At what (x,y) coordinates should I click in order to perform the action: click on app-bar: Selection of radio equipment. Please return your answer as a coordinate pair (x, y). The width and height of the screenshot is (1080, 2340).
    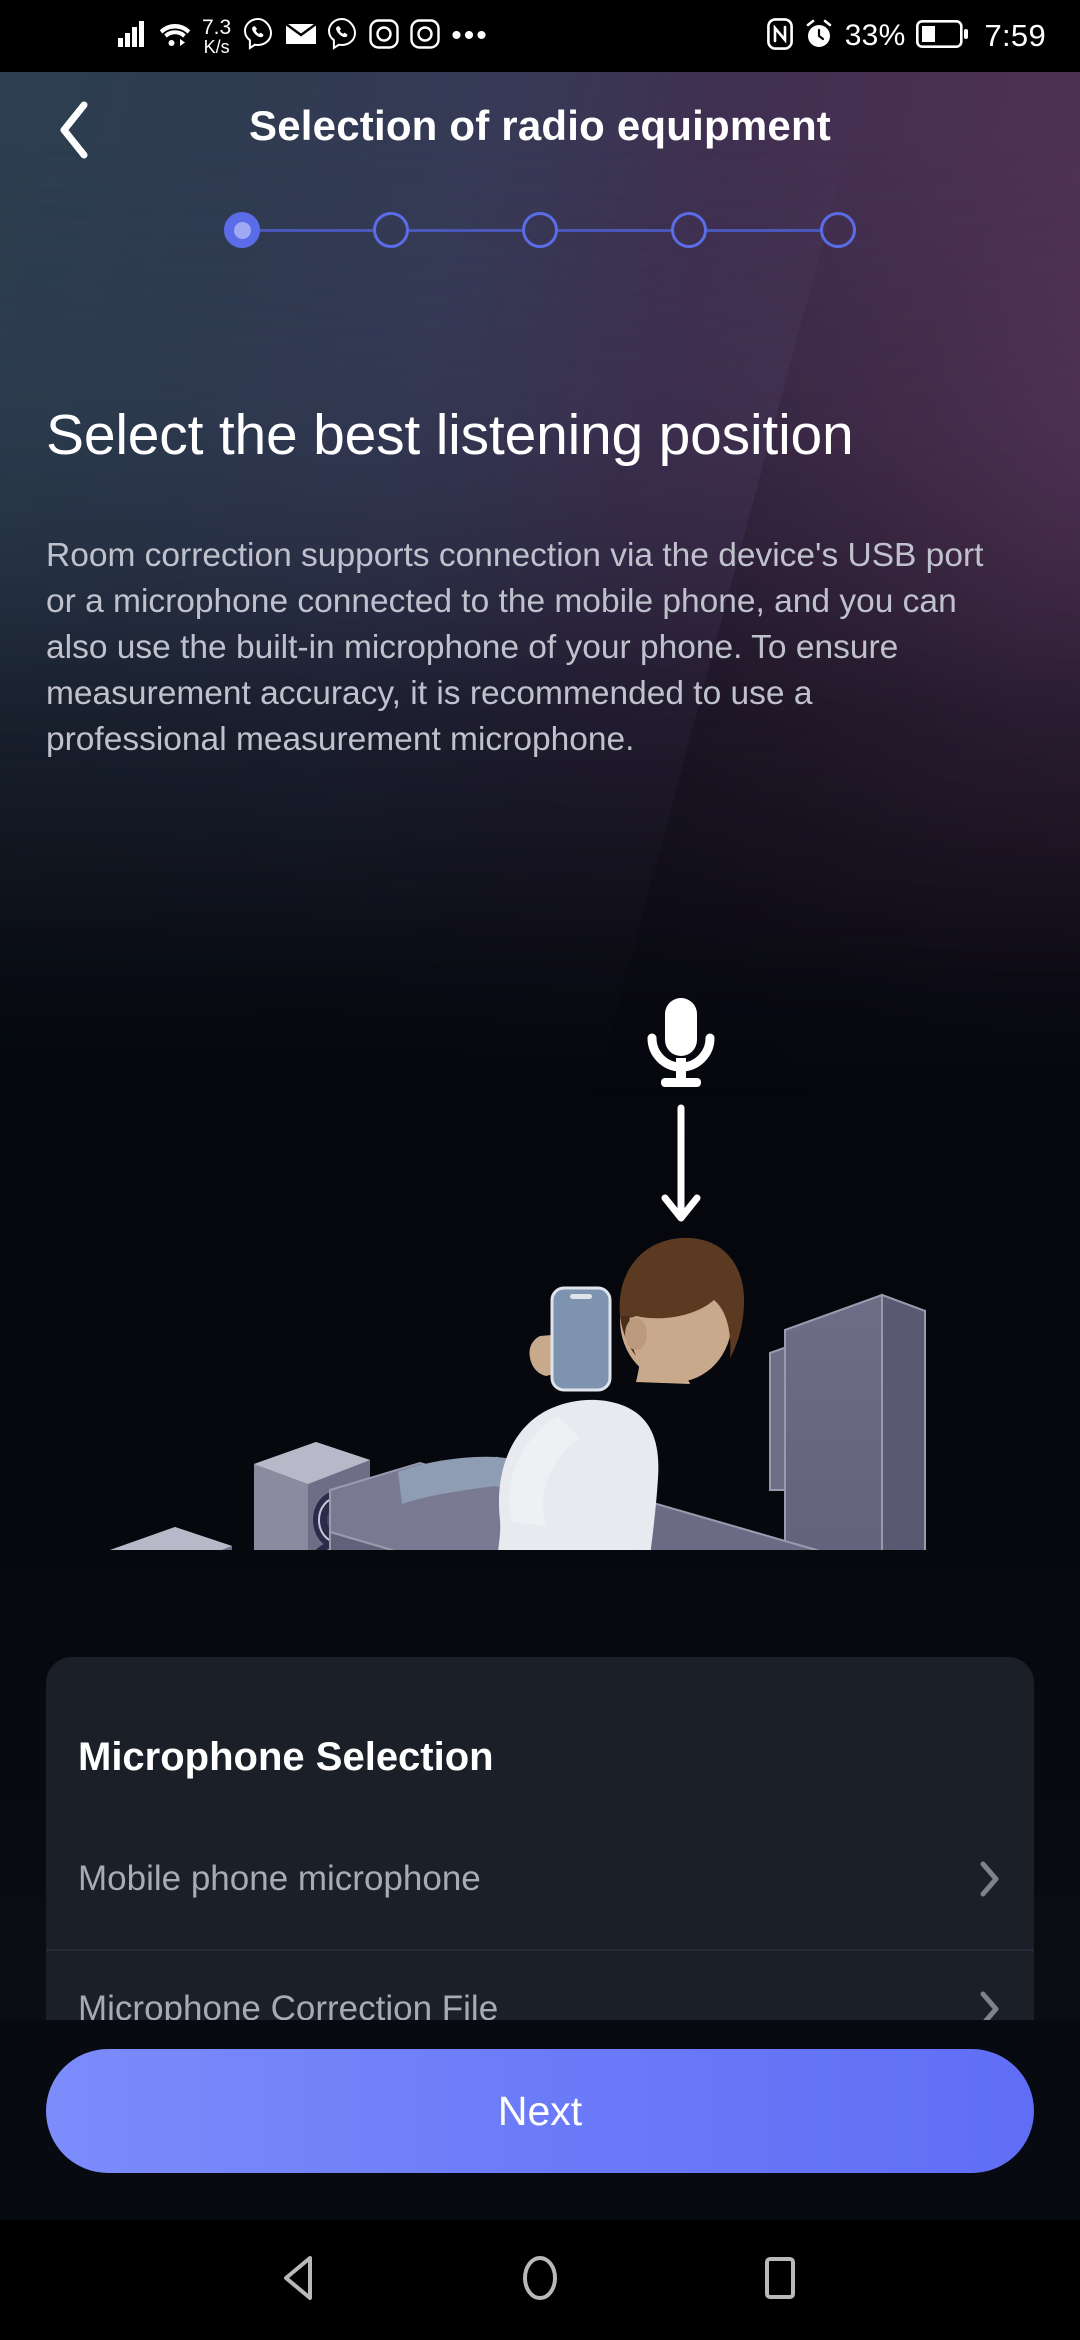
    Looking at the image, I should click on (540, 132).